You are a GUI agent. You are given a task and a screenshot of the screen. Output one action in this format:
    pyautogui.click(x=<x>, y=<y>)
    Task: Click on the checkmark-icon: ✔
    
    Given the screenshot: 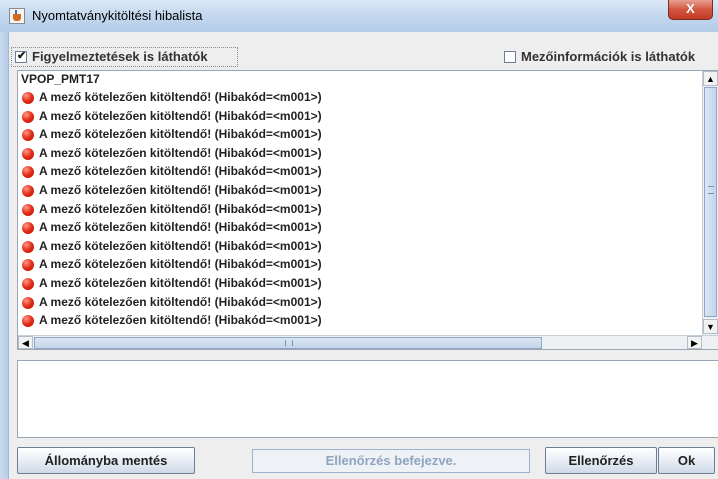 What is the action you would take?
    pyautogui.click(x=22, y=56)
    